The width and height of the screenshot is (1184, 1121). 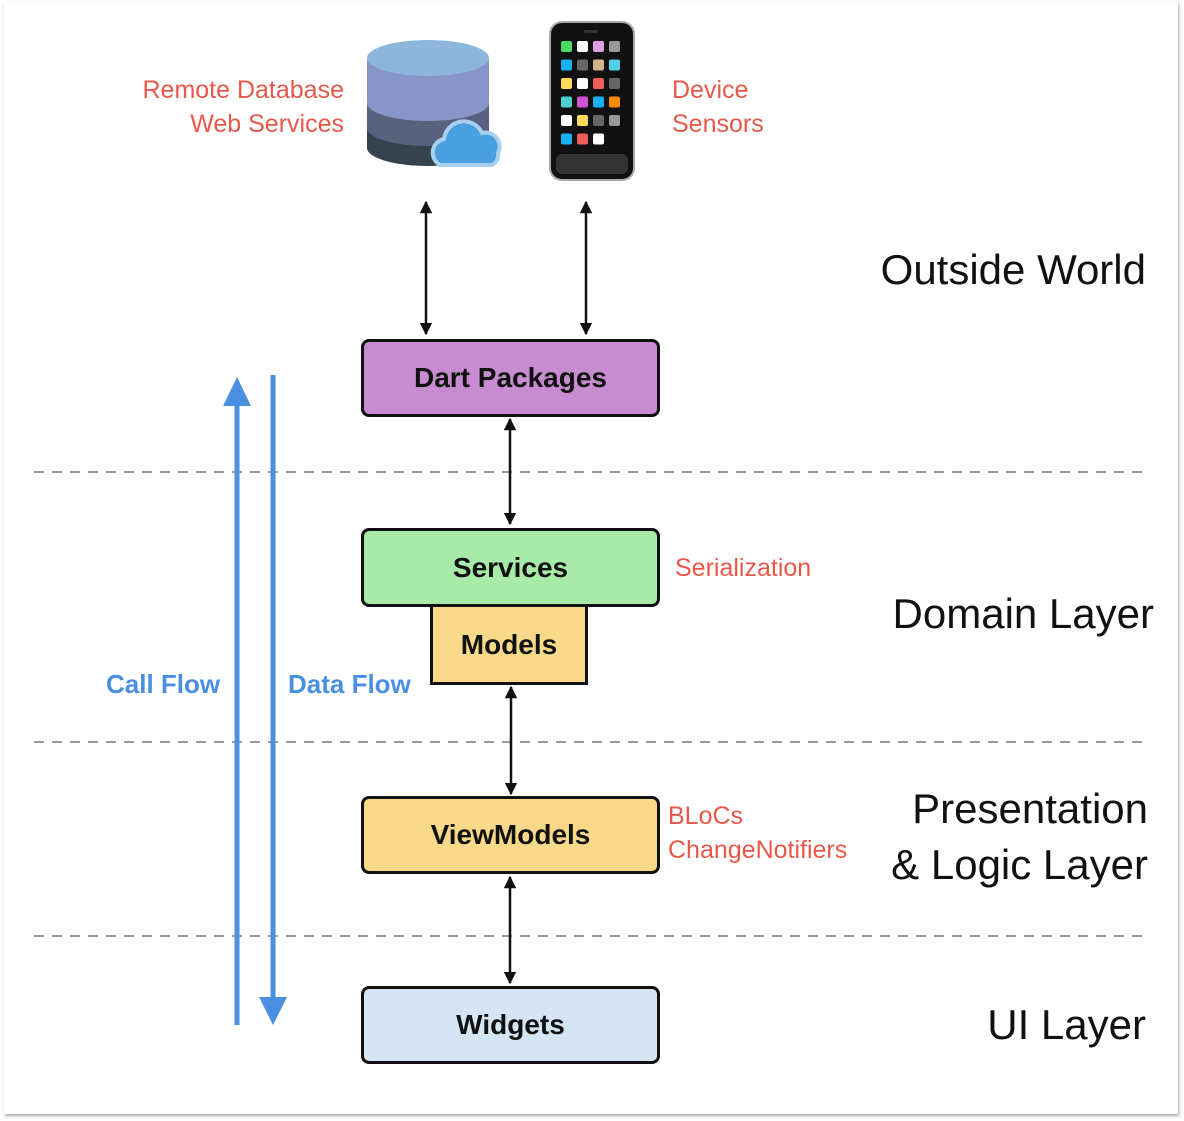 What do you see at coordinates (718, 107) in the screenshot?
I see `device-sources-label: Device Sensors` at bounding box center [718, 107].